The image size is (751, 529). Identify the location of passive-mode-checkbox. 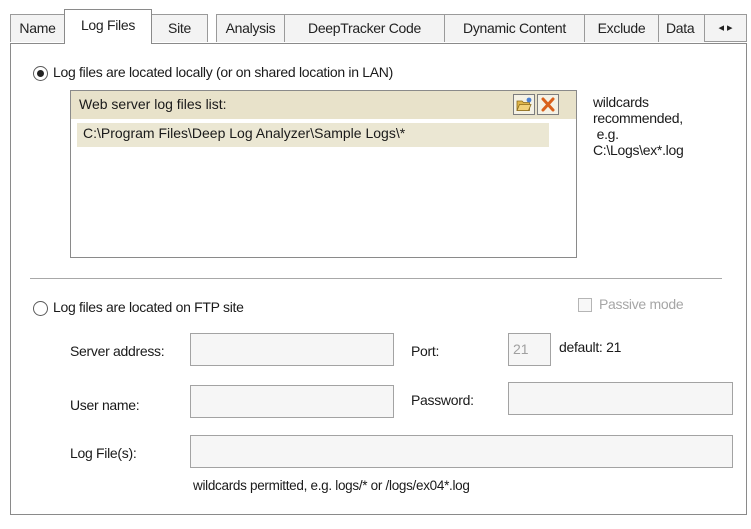
(585, 305).